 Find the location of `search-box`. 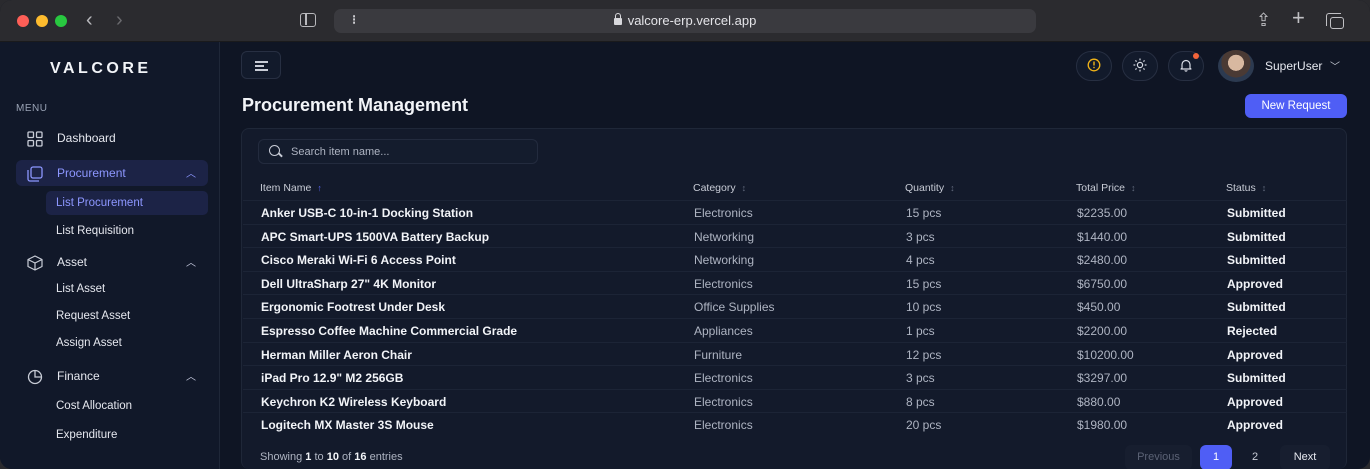

search-box is located at coordinates (398, 151).